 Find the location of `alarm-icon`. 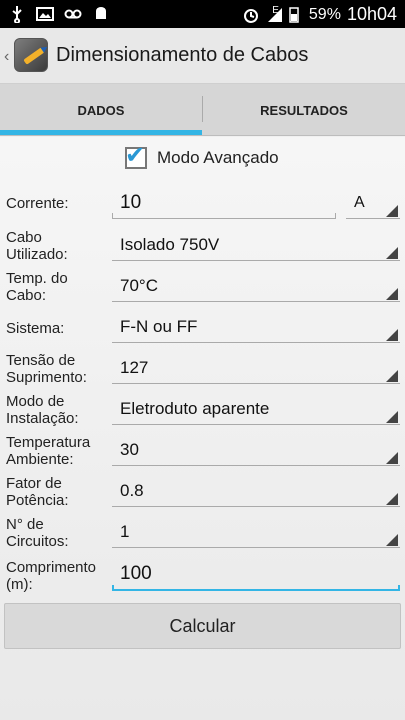

alarm-icon is located at coordinates (251, 15).